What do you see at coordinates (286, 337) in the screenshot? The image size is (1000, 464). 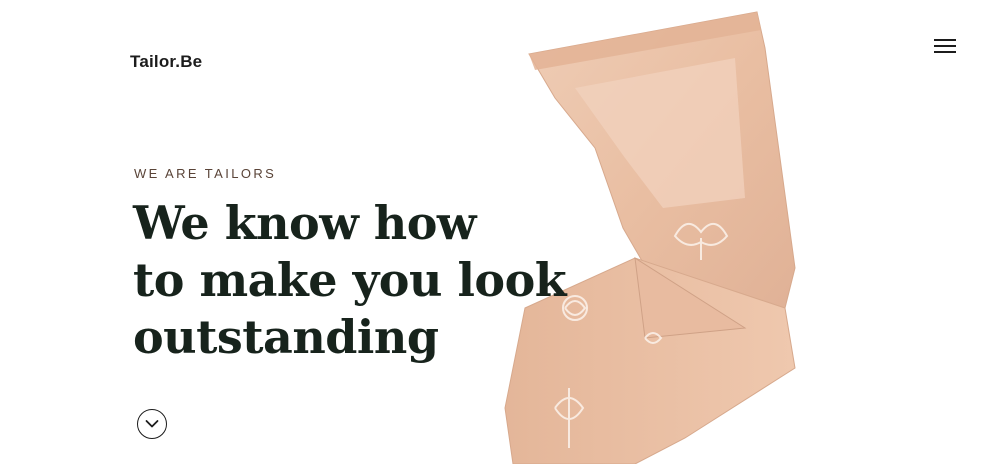 I see `headline-line-3: outstanding` at bounding box center [286, 337].